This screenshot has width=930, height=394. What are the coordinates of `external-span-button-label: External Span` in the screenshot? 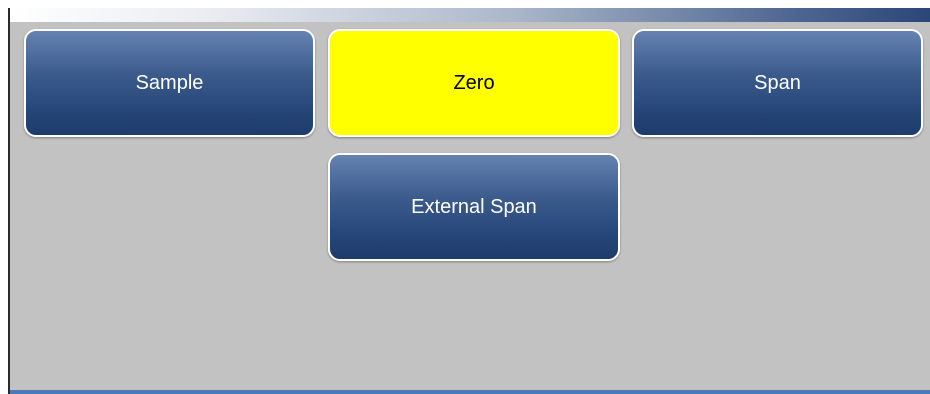 It's located at (474, 206).